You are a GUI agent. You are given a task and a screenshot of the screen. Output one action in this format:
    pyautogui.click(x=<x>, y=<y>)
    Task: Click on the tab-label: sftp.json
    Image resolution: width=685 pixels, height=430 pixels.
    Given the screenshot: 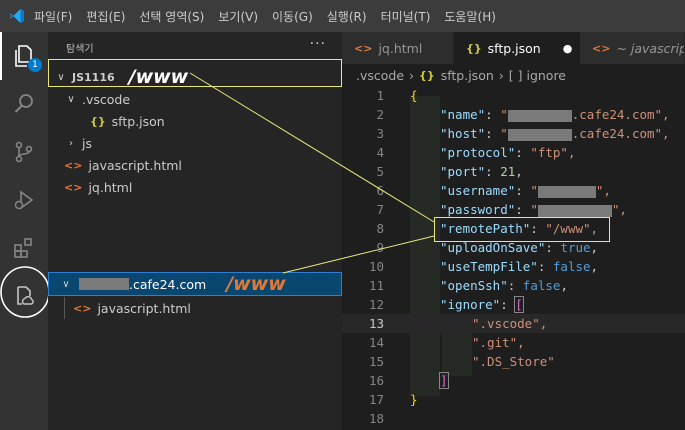 What is the action you would take?
    pyautogui.click(x=514, y=48)
    